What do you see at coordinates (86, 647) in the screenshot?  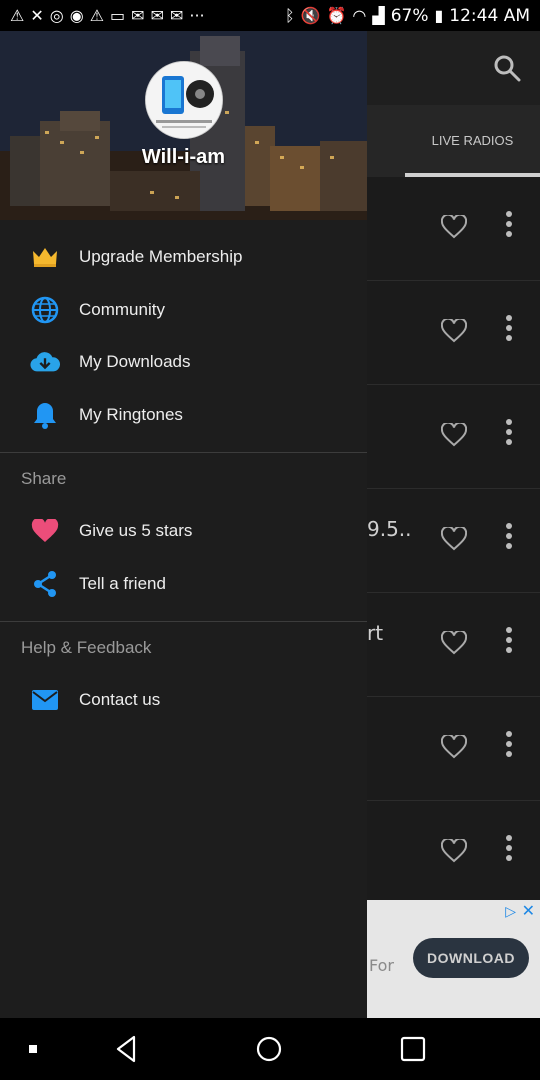 I see `section-title-help-feedback: Help & Feedback` at bounding box center [86, 647].